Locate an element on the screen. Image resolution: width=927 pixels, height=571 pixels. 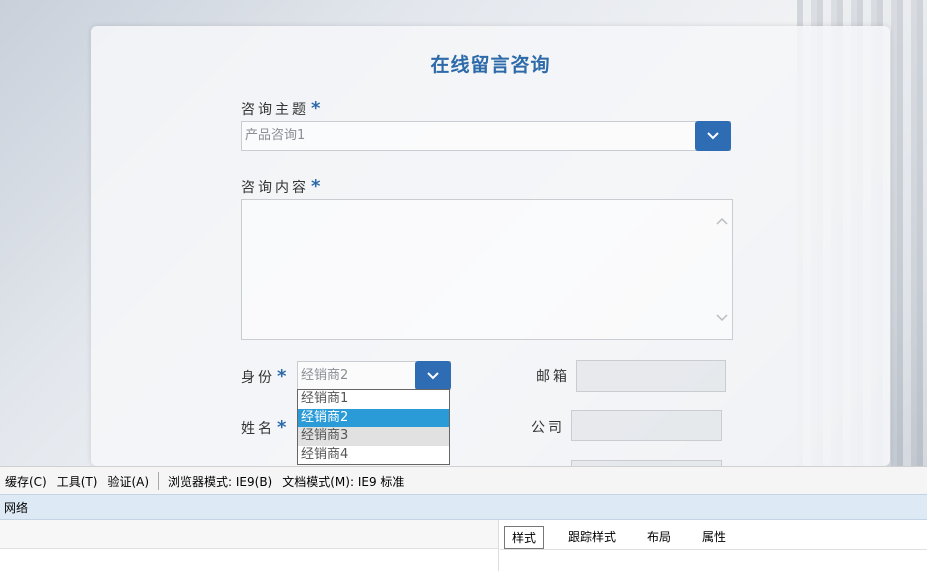
dropdown-option: 经销商1 is located at coordinates (373, 399).